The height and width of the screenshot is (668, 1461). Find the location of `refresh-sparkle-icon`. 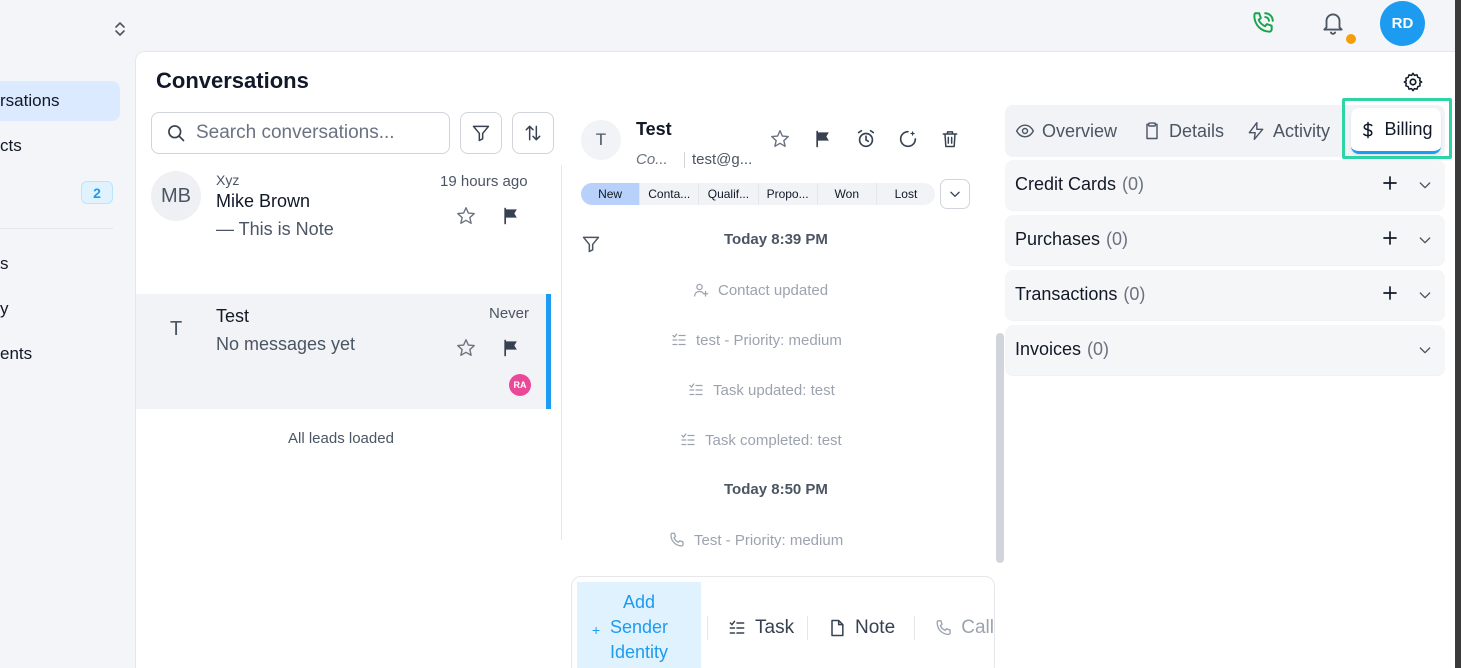

refresh-sparkle-icon is located at coordinates (908, 139).